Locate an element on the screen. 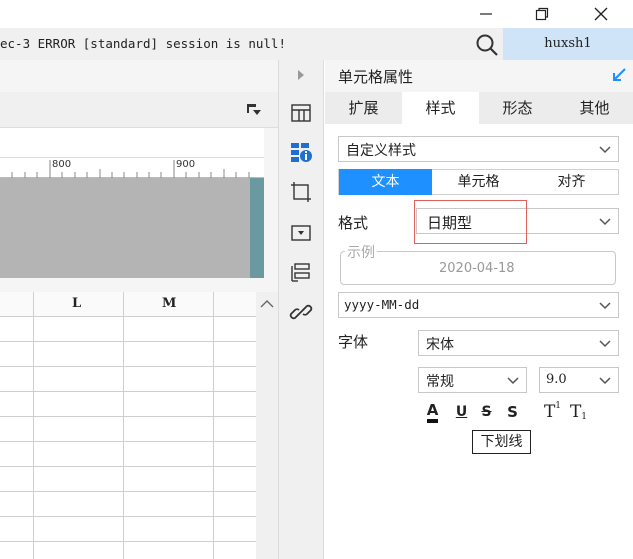  strikethrough-button: S is located at coordinates (486, 412).